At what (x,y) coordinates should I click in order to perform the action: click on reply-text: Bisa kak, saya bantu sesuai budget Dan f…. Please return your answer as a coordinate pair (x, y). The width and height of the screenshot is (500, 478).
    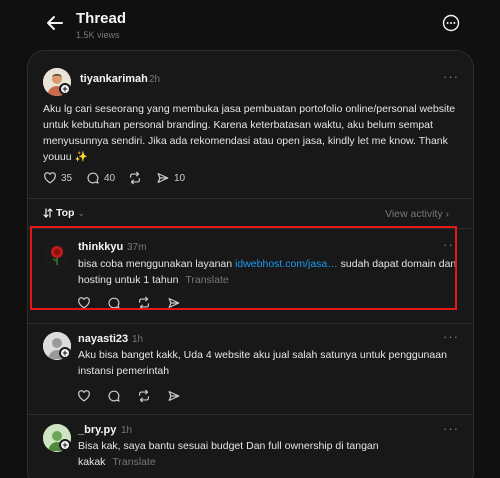
    Looking at the image, I should click on (243, 454).